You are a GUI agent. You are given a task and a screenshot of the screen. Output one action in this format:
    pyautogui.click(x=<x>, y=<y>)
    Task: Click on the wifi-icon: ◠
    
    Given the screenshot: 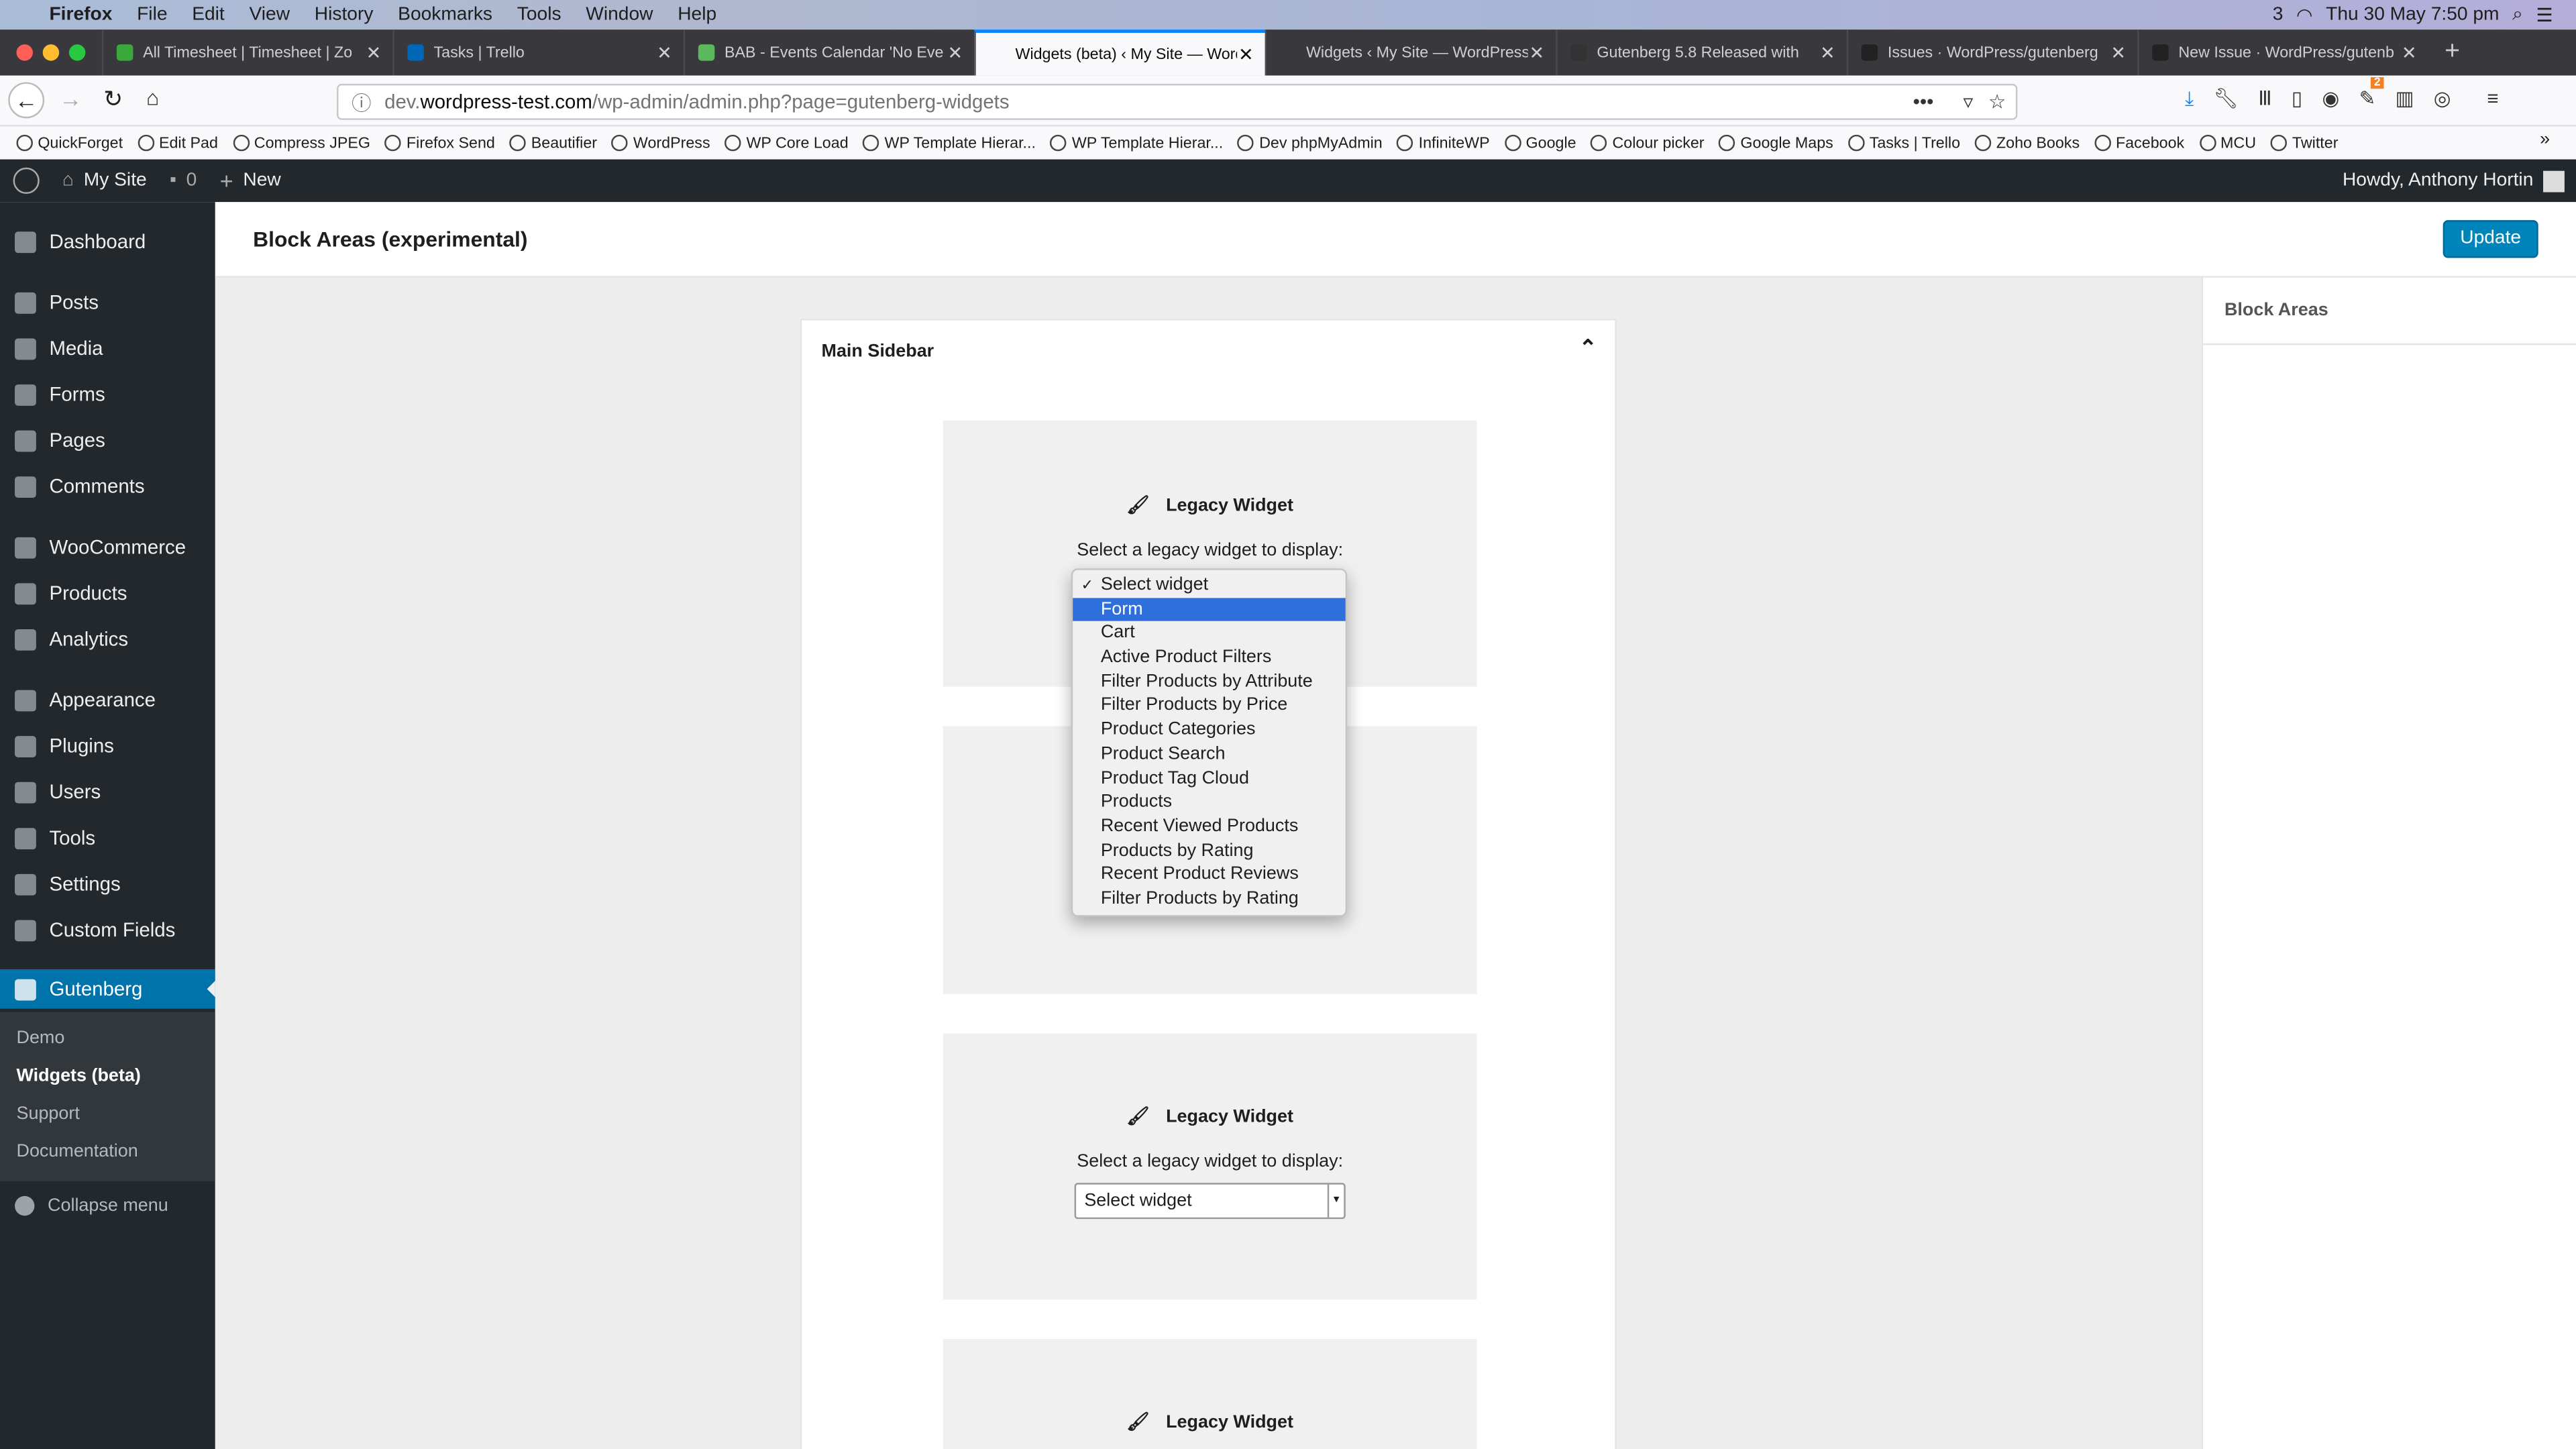 What is the action you would take?
    pyautogui.click(x=2304, y=14)
    